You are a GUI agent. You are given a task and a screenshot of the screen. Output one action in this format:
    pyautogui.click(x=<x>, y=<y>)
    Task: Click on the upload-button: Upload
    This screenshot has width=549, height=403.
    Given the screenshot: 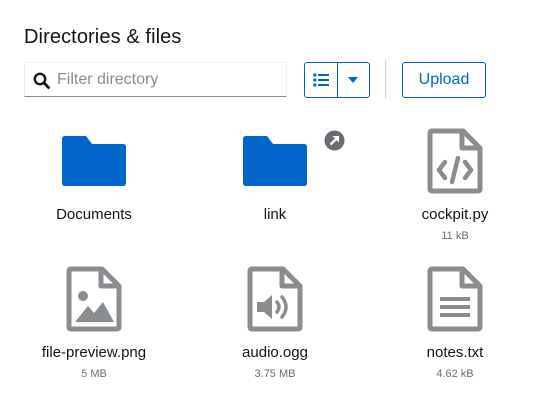 What is the action you would take?
    pyautogui.click(x=444, y=80)
    